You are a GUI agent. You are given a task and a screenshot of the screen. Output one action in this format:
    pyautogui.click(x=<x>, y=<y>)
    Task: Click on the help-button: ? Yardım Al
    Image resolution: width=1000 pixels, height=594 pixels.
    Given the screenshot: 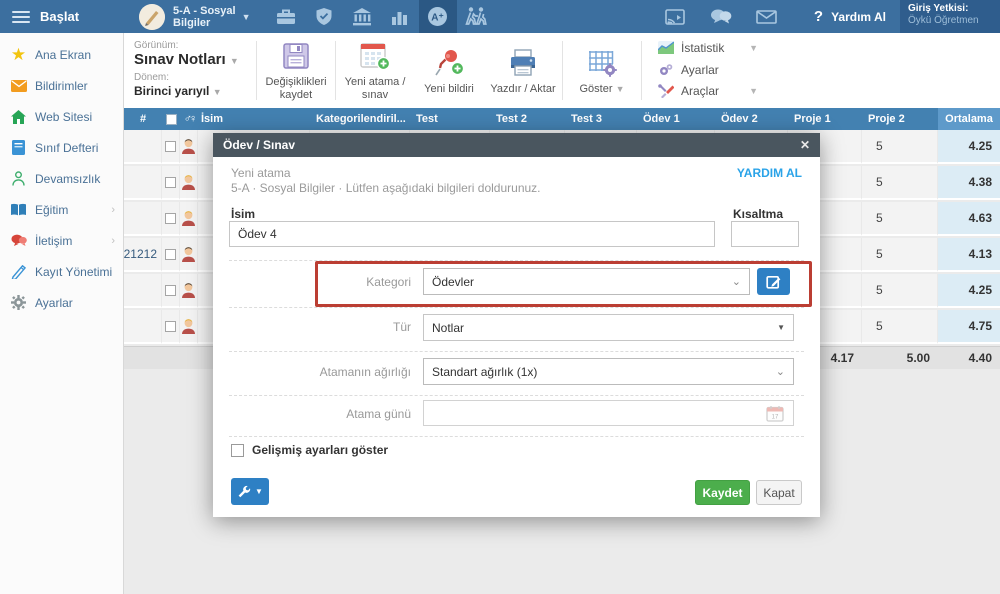 What is the action you would take?
    pyautogui.click(x=850, y=16)
    